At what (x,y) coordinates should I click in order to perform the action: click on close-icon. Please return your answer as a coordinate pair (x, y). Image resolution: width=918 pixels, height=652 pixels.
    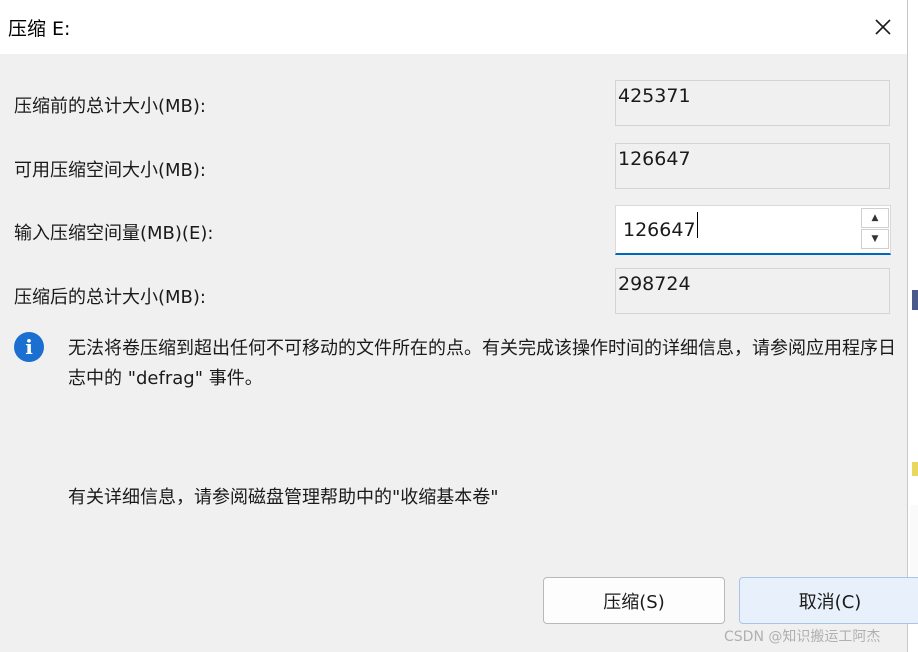
    Looking at the image, I should click on (883, 27).